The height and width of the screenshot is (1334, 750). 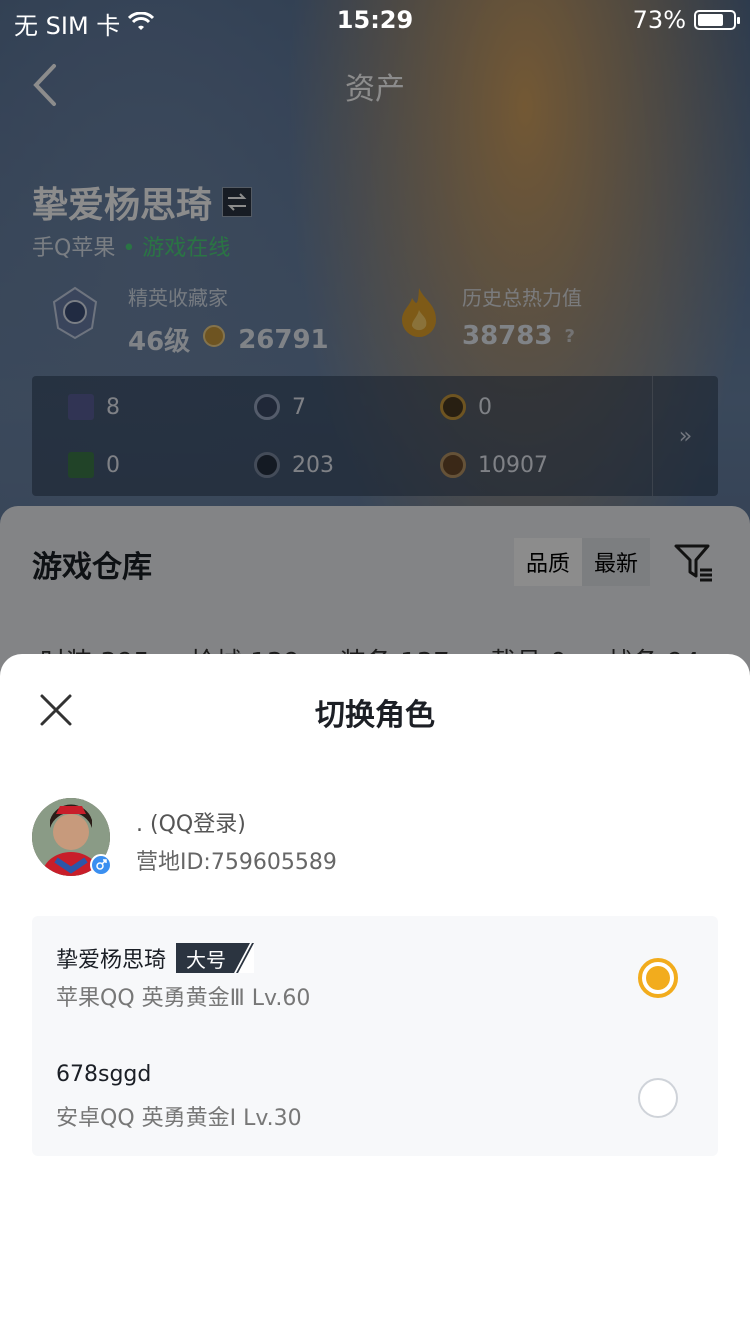 I want to click on male-icon, so click(x=101, y=865).